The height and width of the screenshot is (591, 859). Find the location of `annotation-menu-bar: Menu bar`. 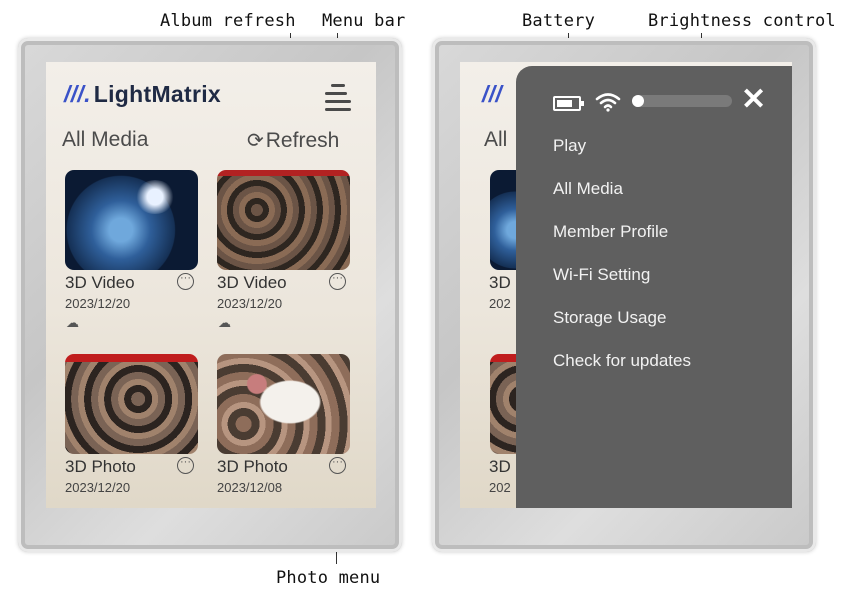

annotation-menu-bar: Menu bar is located at coordinates (364, 21).